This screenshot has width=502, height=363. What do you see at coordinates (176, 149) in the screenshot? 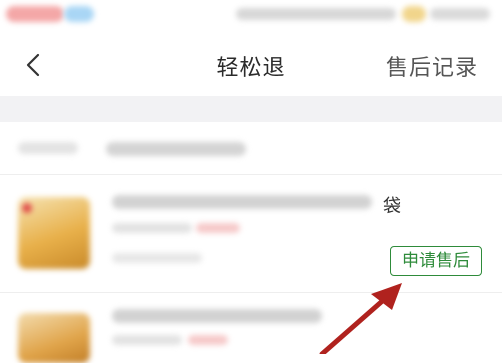
I see `shop-name` at bounding box center [176, 149].